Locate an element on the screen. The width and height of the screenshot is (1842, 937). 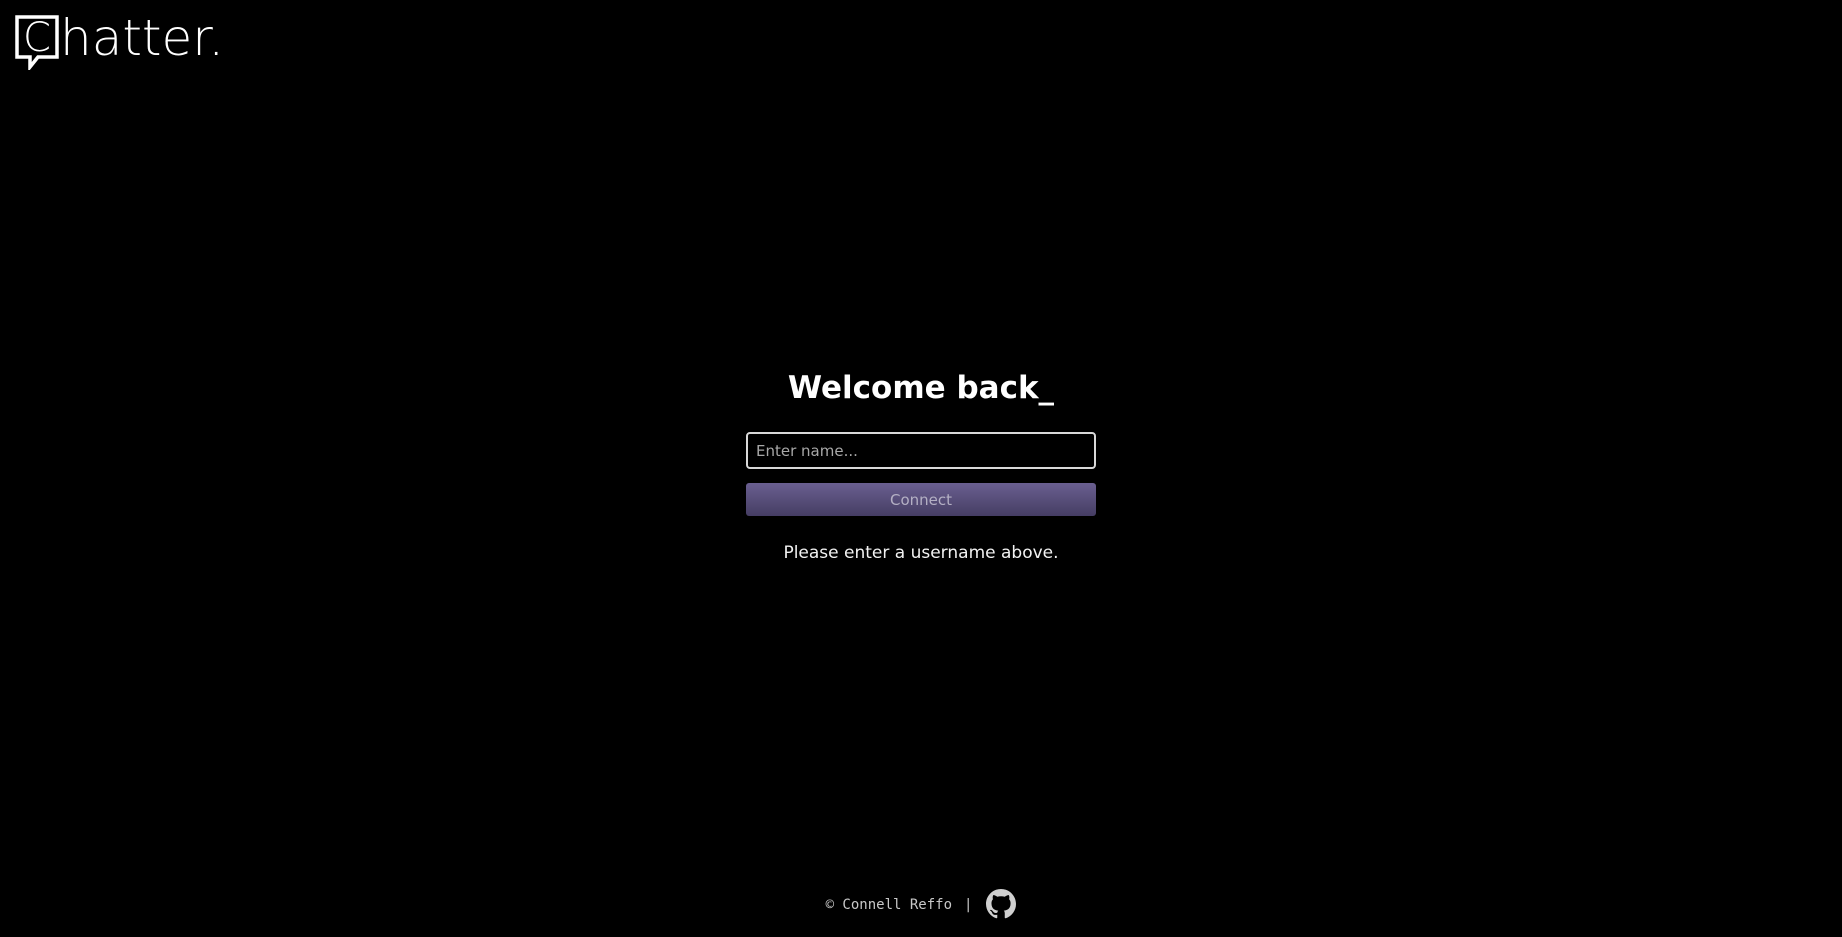
logo-mark-letter: C is located at coordinates (37, 38).